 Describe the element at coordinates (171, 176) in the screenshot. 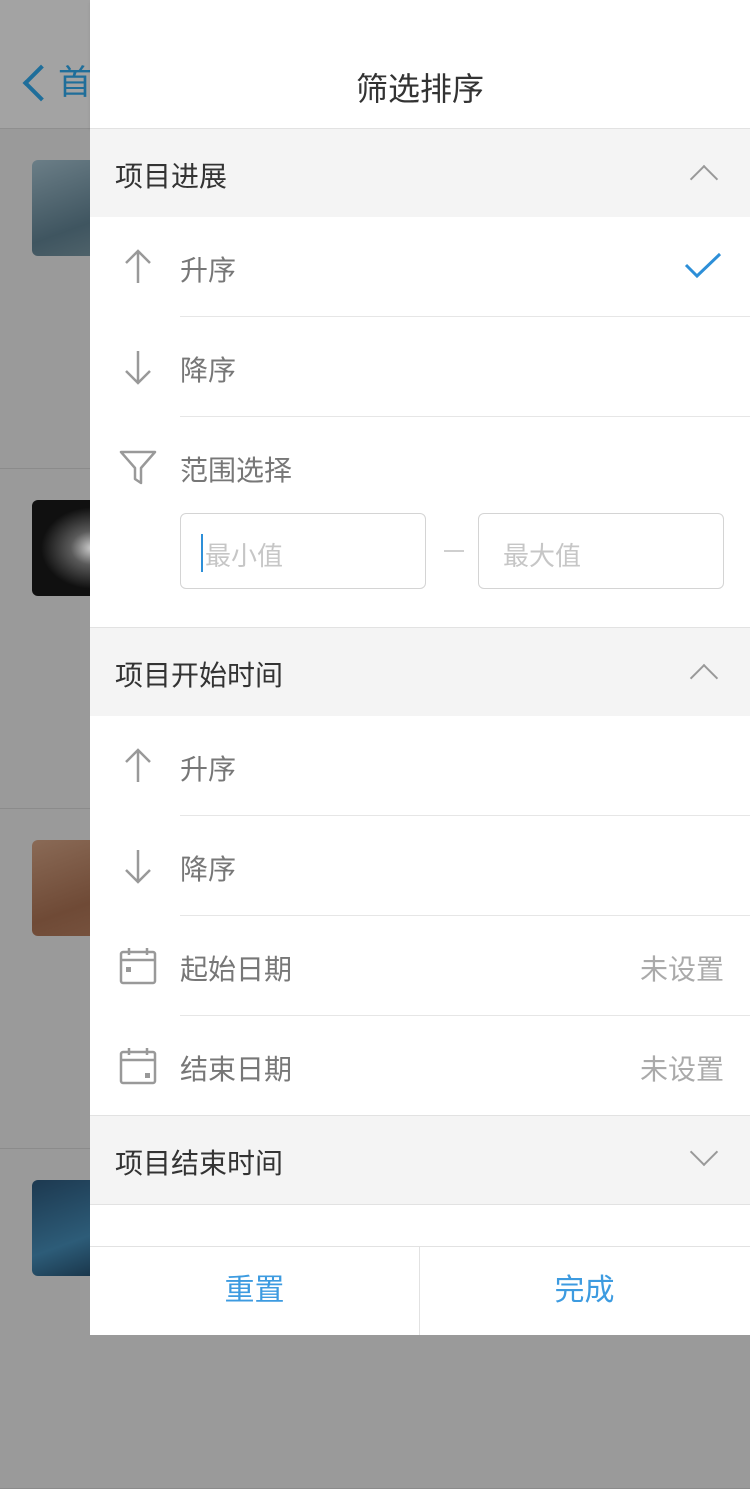

I see `section-title: 项目进展` at that location.